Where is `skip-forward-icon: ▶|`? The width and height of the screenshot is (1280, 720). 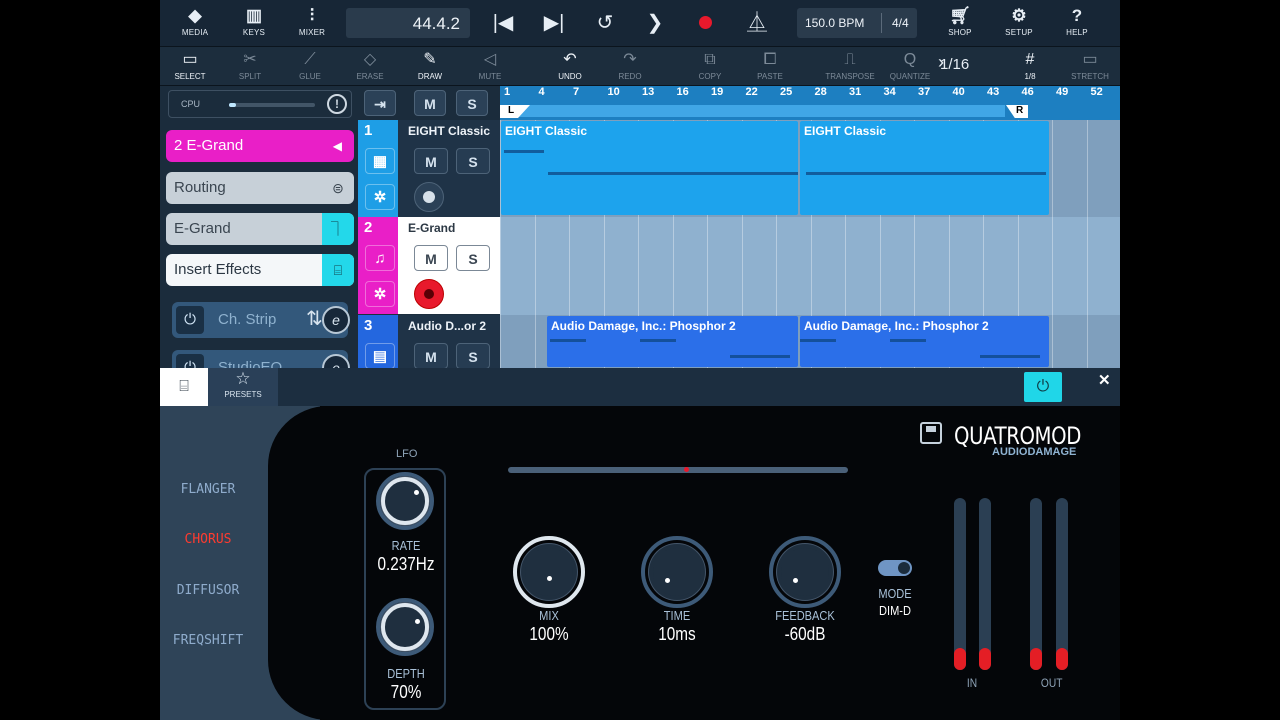
skip-forward-icon: ▶| is located at coordinates (554, 23).